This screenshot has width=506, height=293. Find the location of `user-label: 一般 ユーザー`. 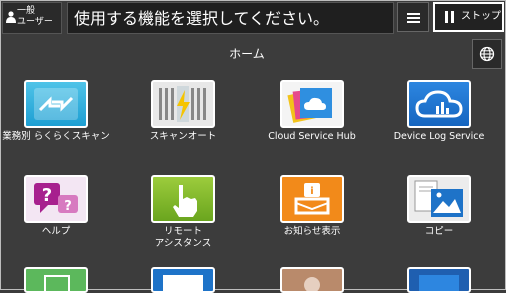

user-label: 一般 ユーザー is located at coordinates (35, 17).